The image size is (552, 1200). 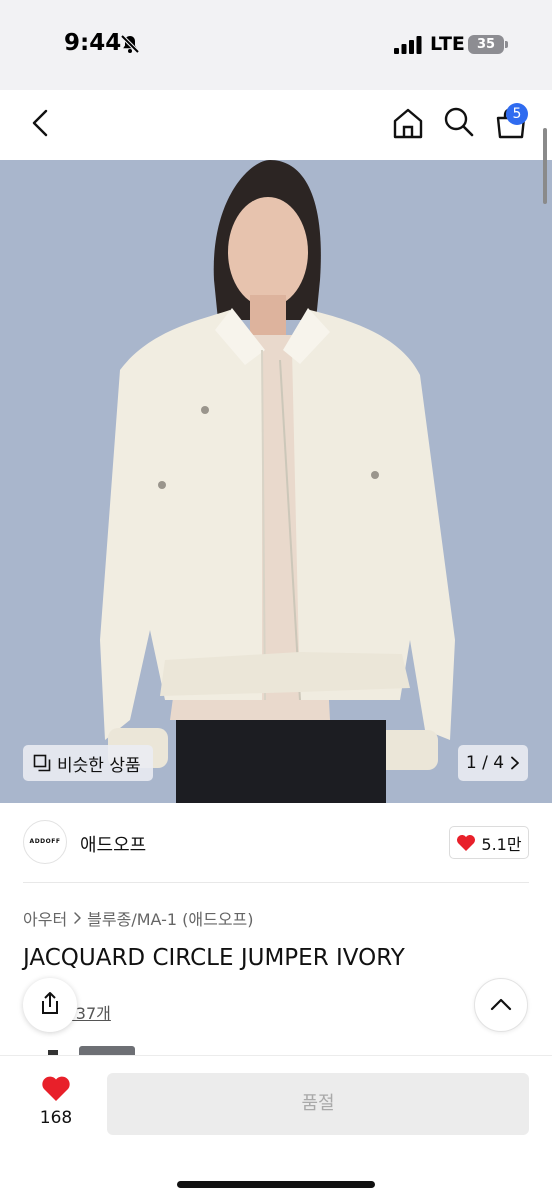 What do you see at coordinates (486, 44) in the screenshot?
I see `battery-icon: 35` at bounding box center [486, 44].